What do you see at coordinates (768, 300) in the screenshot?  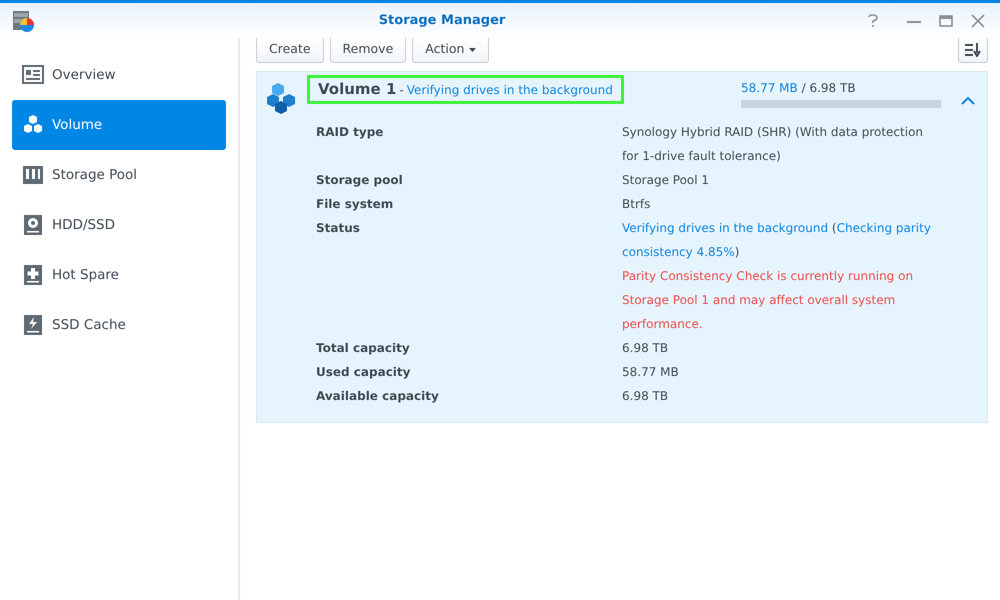 I see `warning-message: Parity Consistency Check is currently running on Storage Pool 1 and may affect overall system performance.` at bounding box center [768, 300].